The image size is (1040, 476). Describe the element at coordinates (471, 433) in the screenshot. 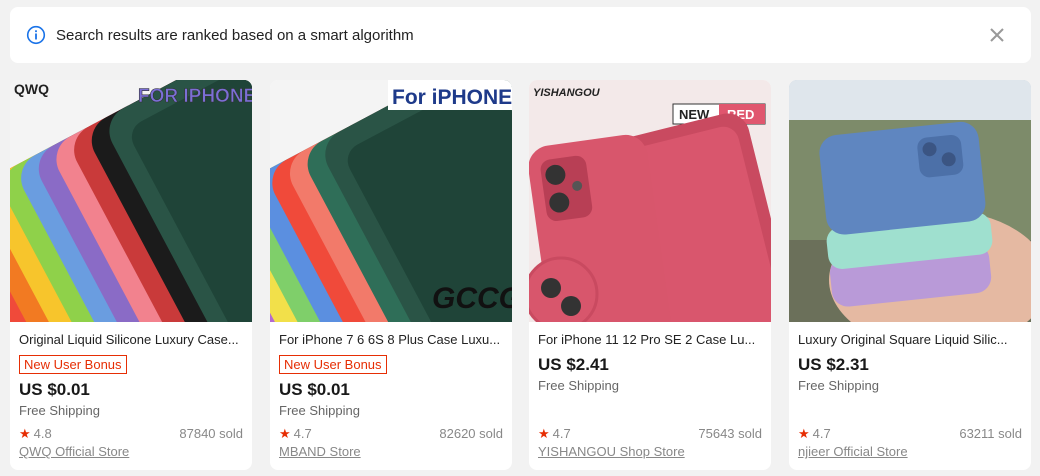

I see `sold-count: 82620 sold` at that location.